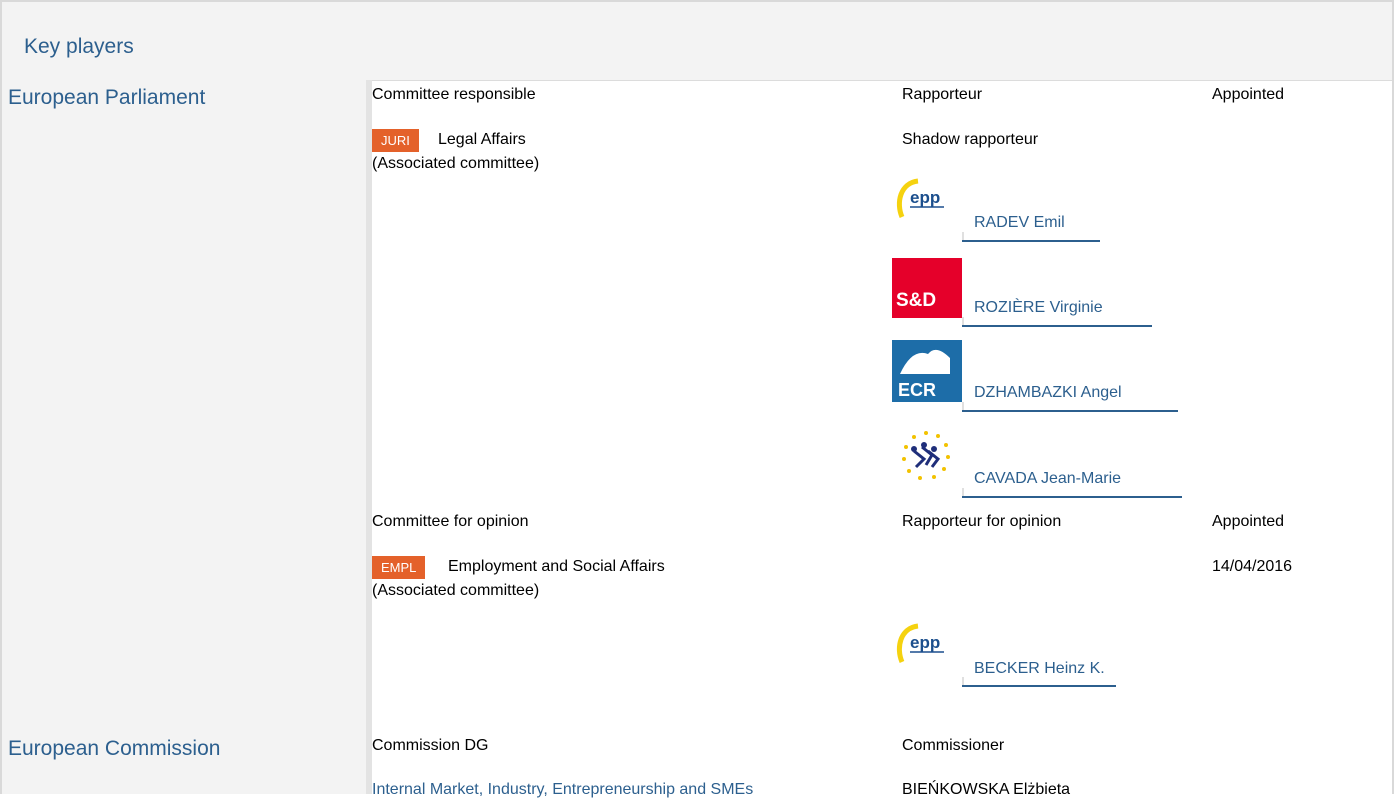 Image resolution: width=1394 pixels, height=799 pixels. I want to click on col-appointed-opinion: Appointed, so click(1248, 521).